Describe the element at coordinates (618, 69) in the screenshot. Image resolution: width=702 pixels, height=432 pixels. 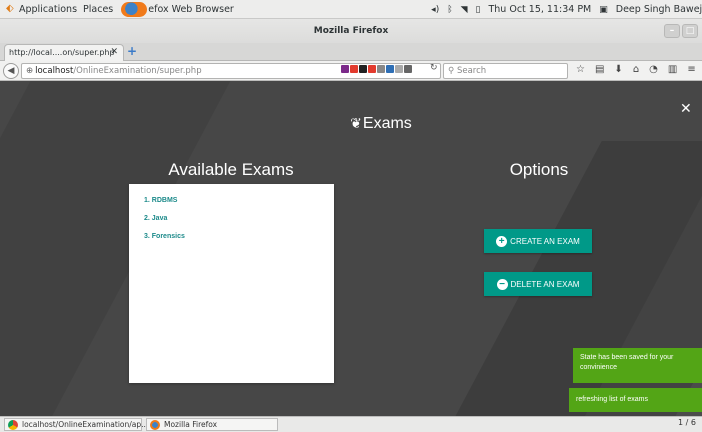
I see `download-icon: ⬇` at that location.